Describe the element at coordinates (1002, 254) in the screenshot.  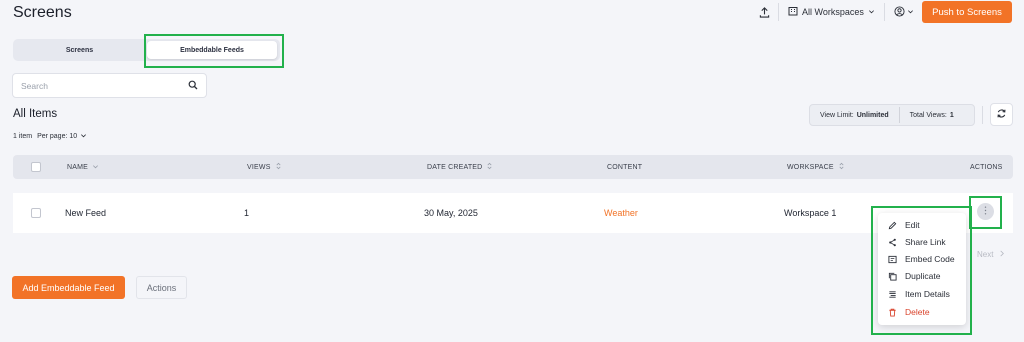
I see `chevron-right-icon` at that location.